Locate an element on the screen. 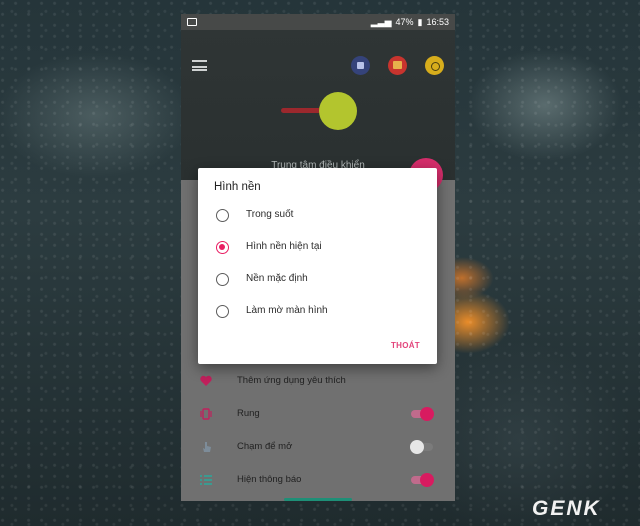  option-current-wallpaper: Hình nền hiện tại is located at coordinates (316, 248).